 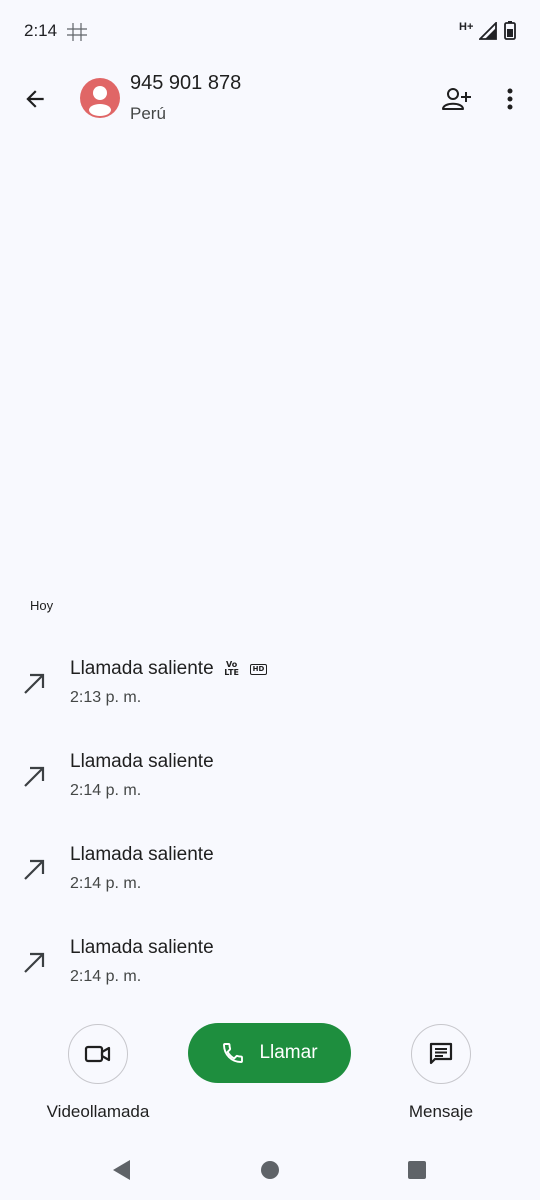 What do you see at coordinates (122, 1170) in the screenshot?
I see `nav-back-icon` at bounding box center [122, 1170].